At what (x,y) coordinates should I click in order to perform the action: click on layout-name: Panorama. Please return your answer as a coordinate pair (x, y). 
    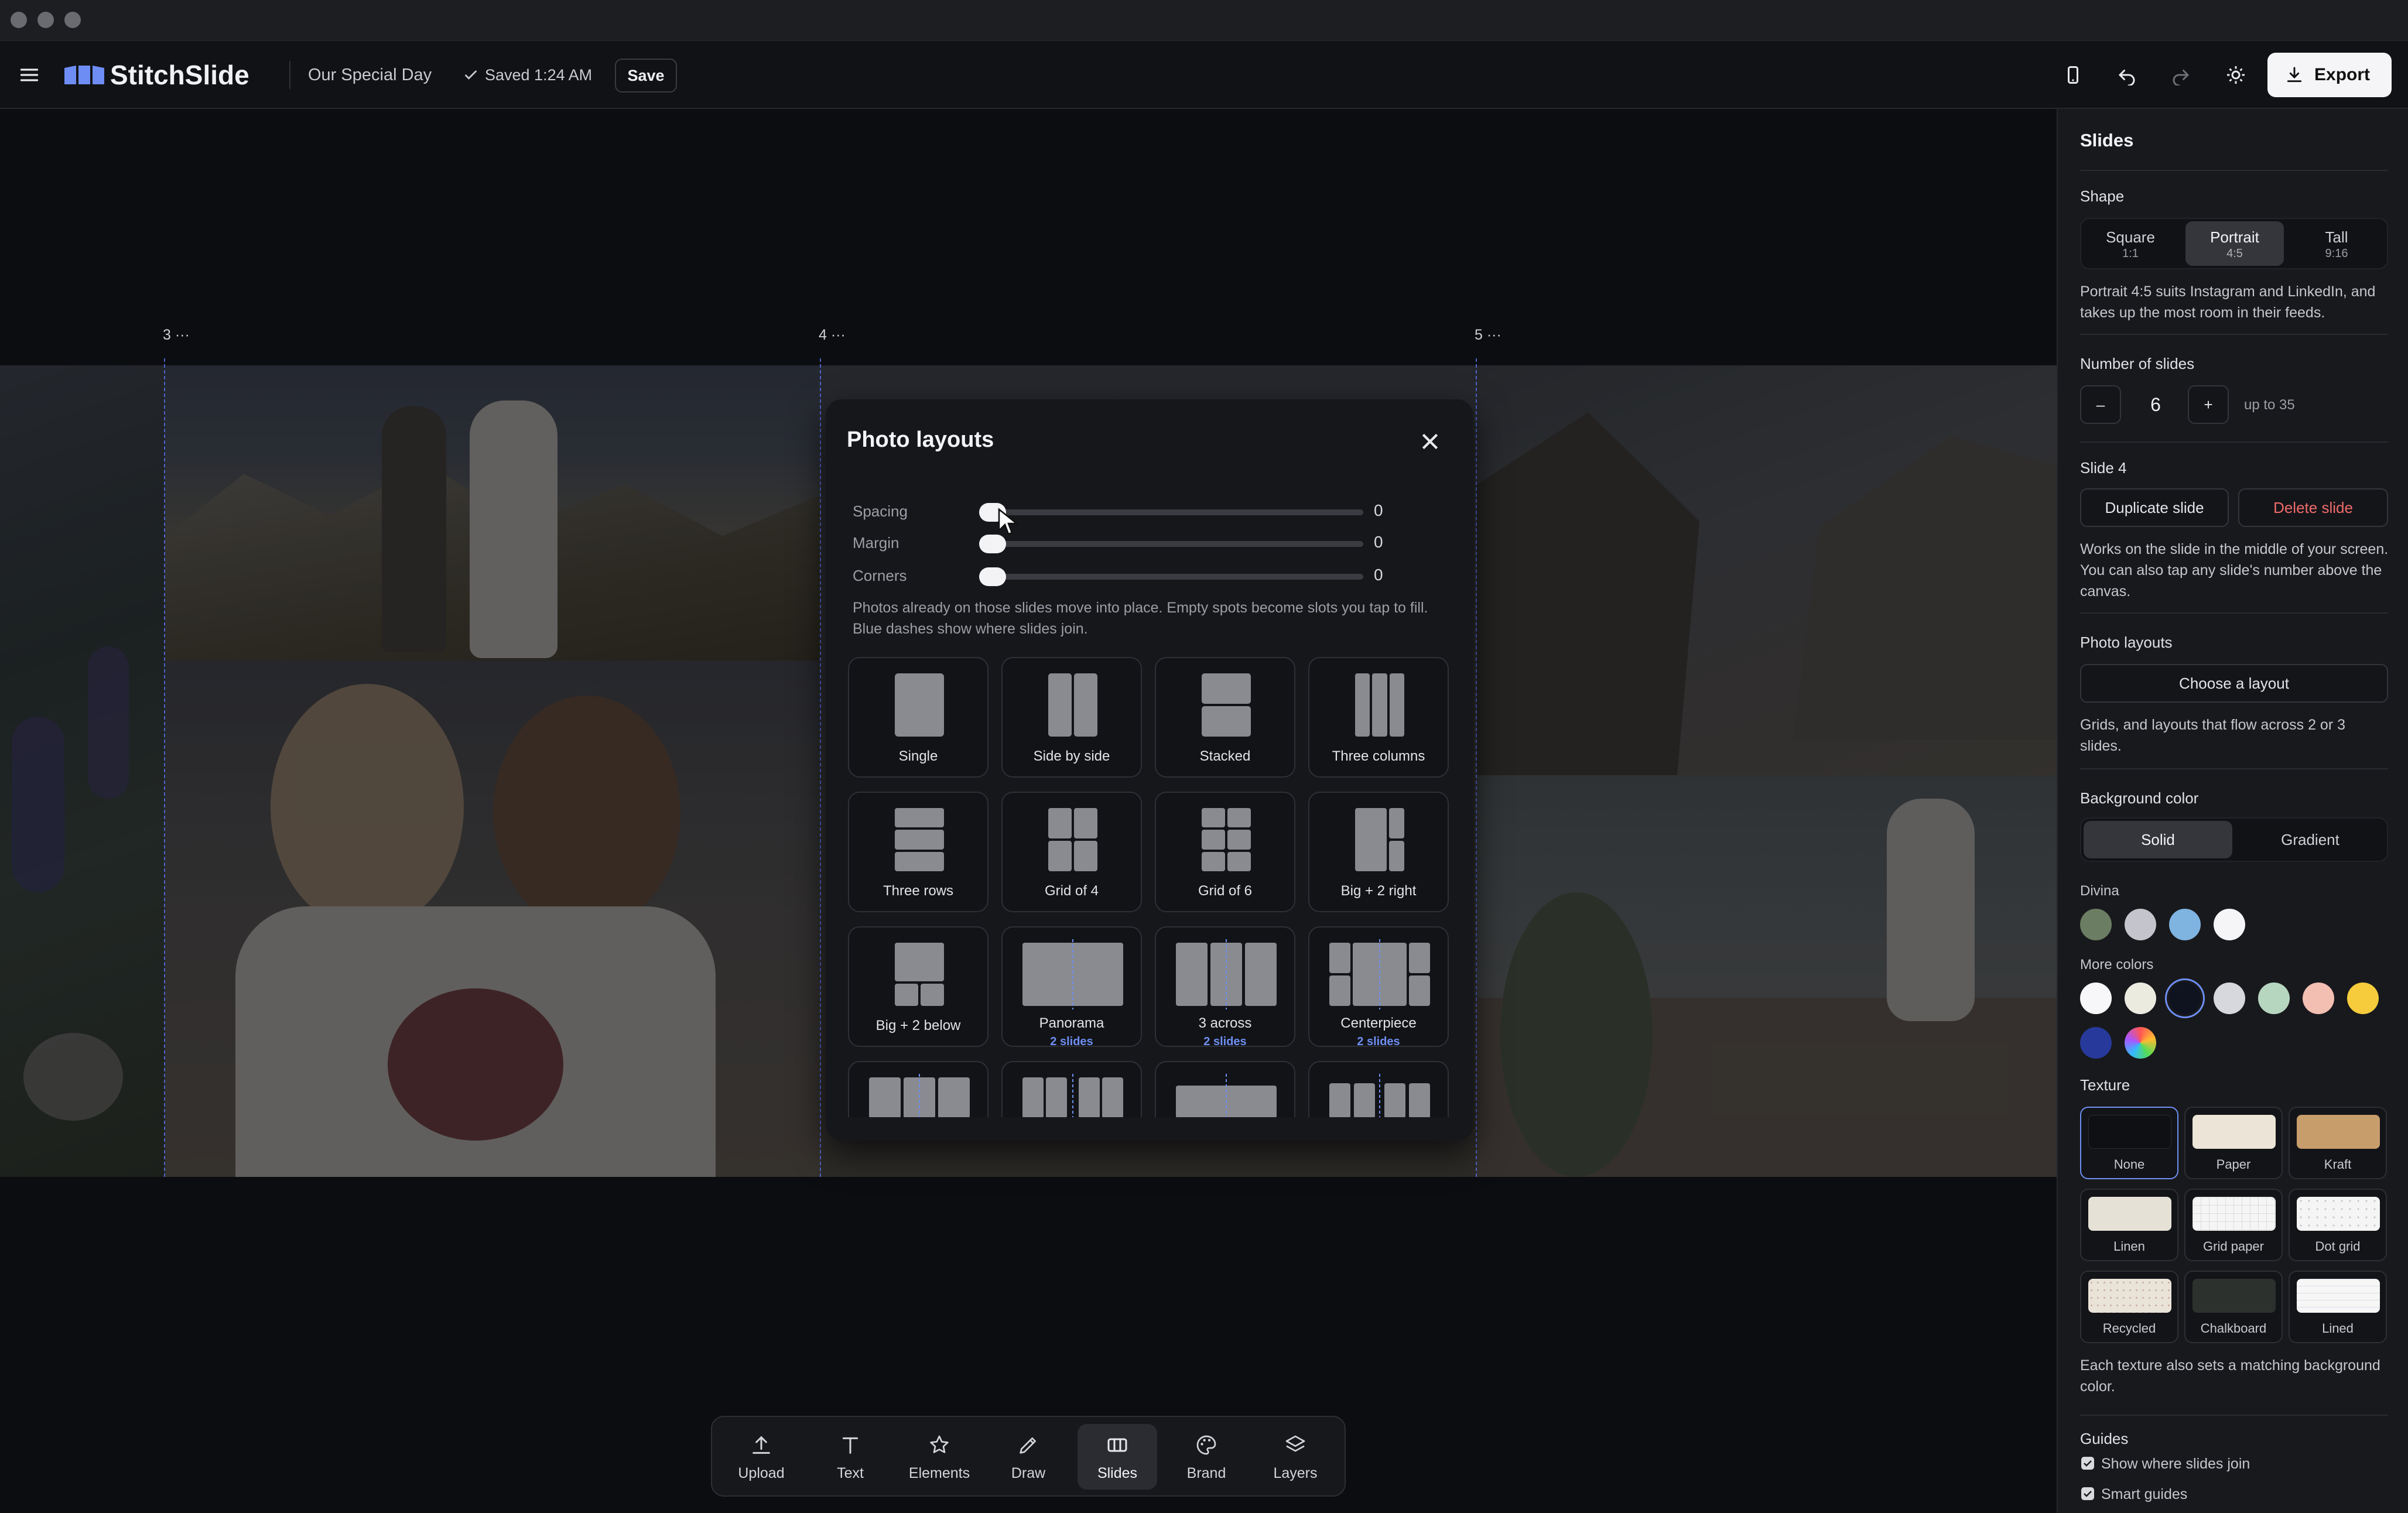
    Looking at the image, I should click on (1071, 1023).